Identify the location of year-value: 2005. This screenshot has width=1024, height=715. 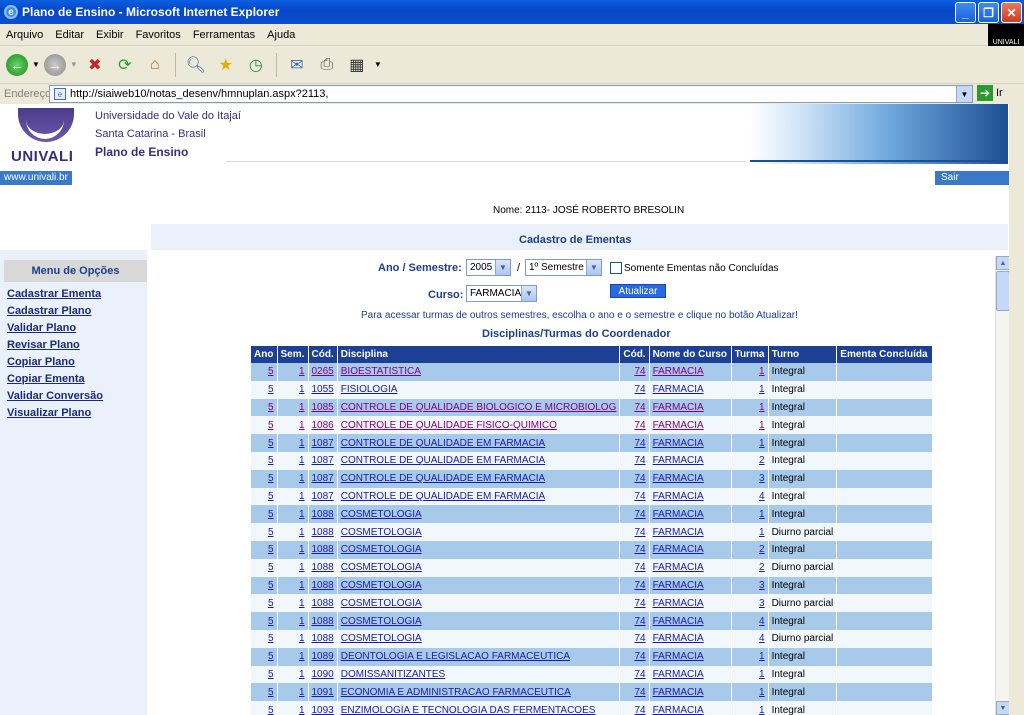
(481, 267).